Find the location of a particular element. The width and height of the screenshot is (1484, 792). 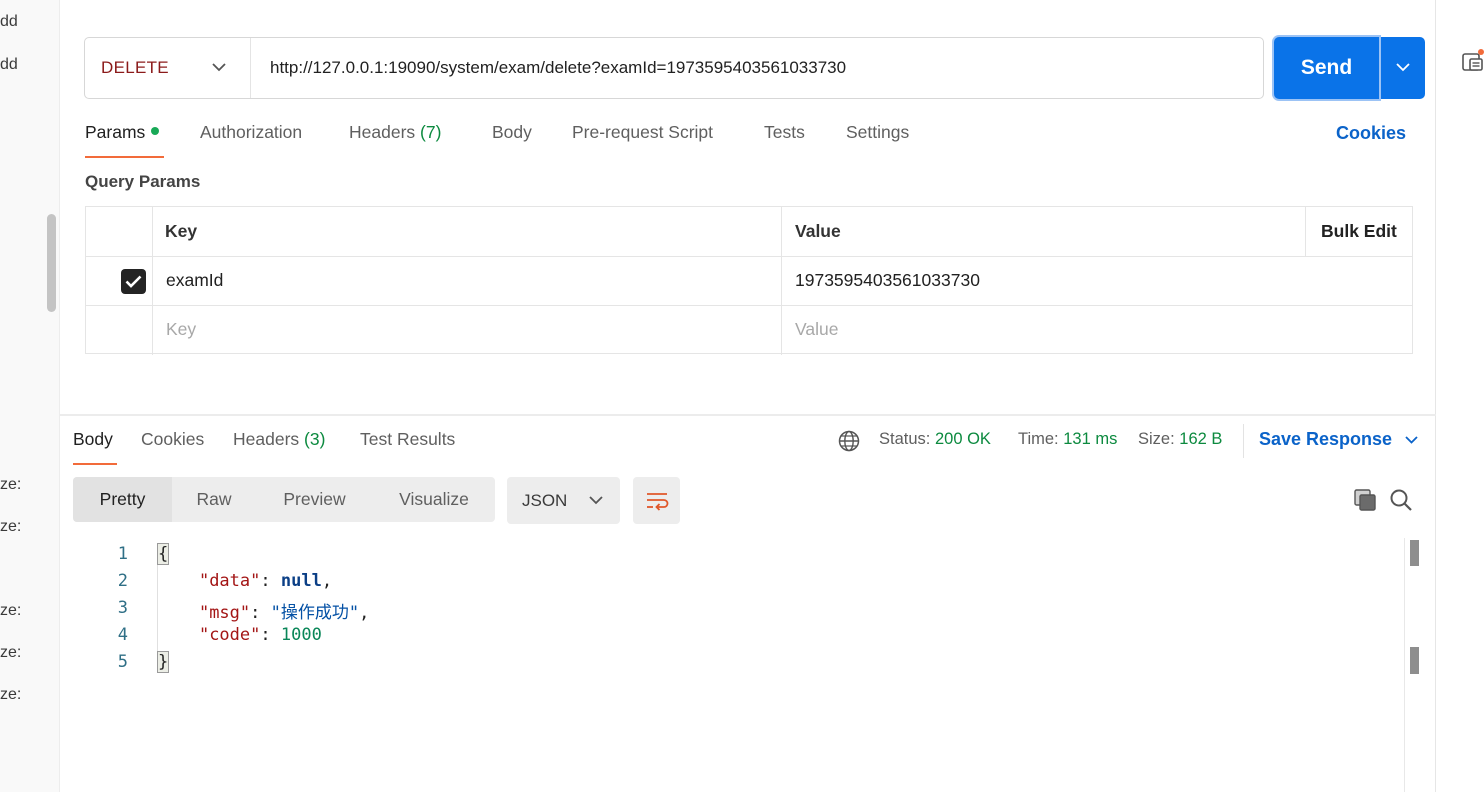

tab-params: Params is located at coordinates (122, 132).